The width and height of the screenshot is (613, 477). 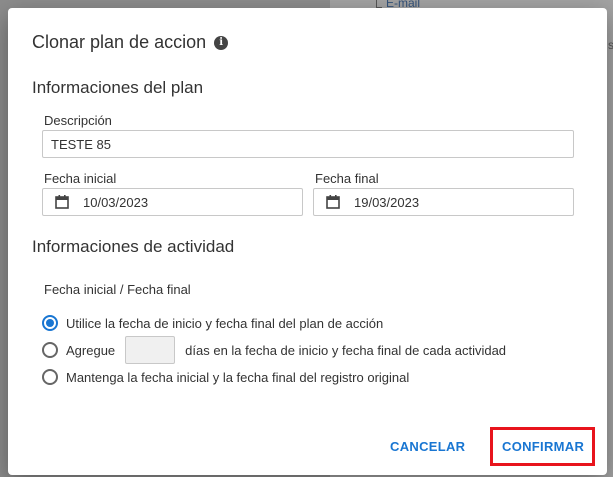 What do you see at coordinates (150, 350) in the screenshot?
I see `days-input` at bounding box center [150, 350].